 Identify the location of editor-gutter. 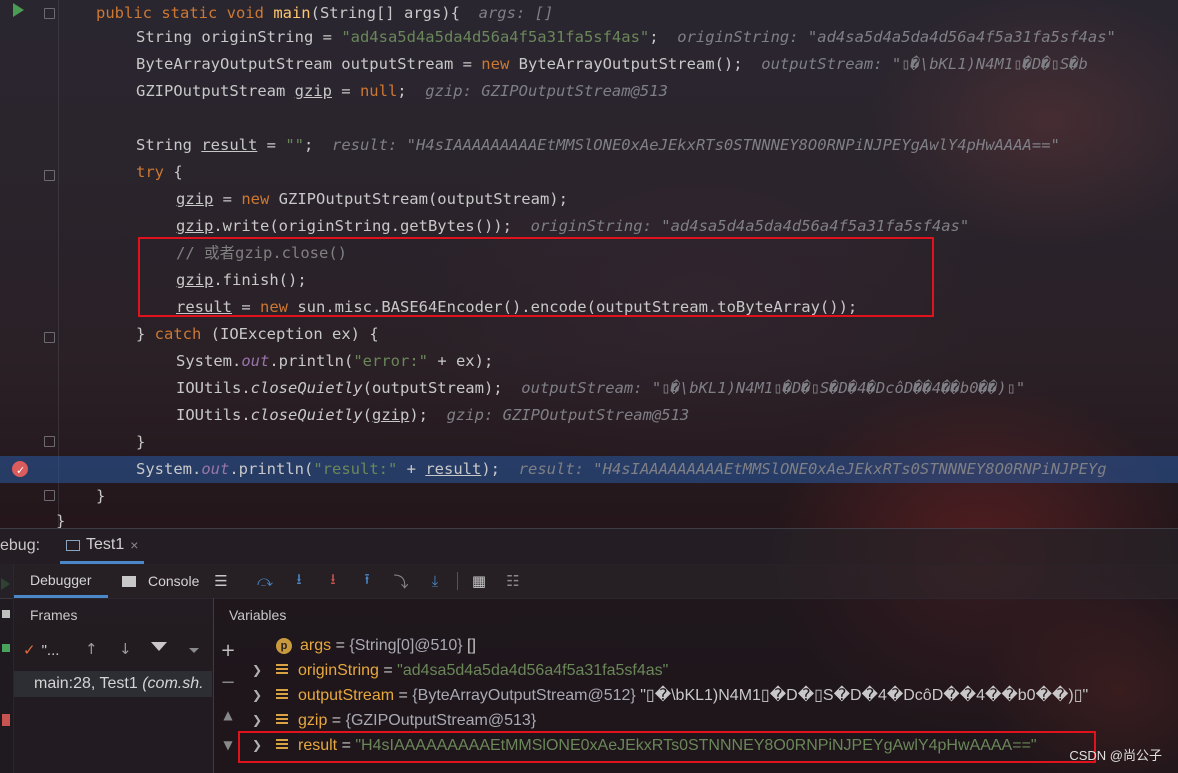
(30, 264).